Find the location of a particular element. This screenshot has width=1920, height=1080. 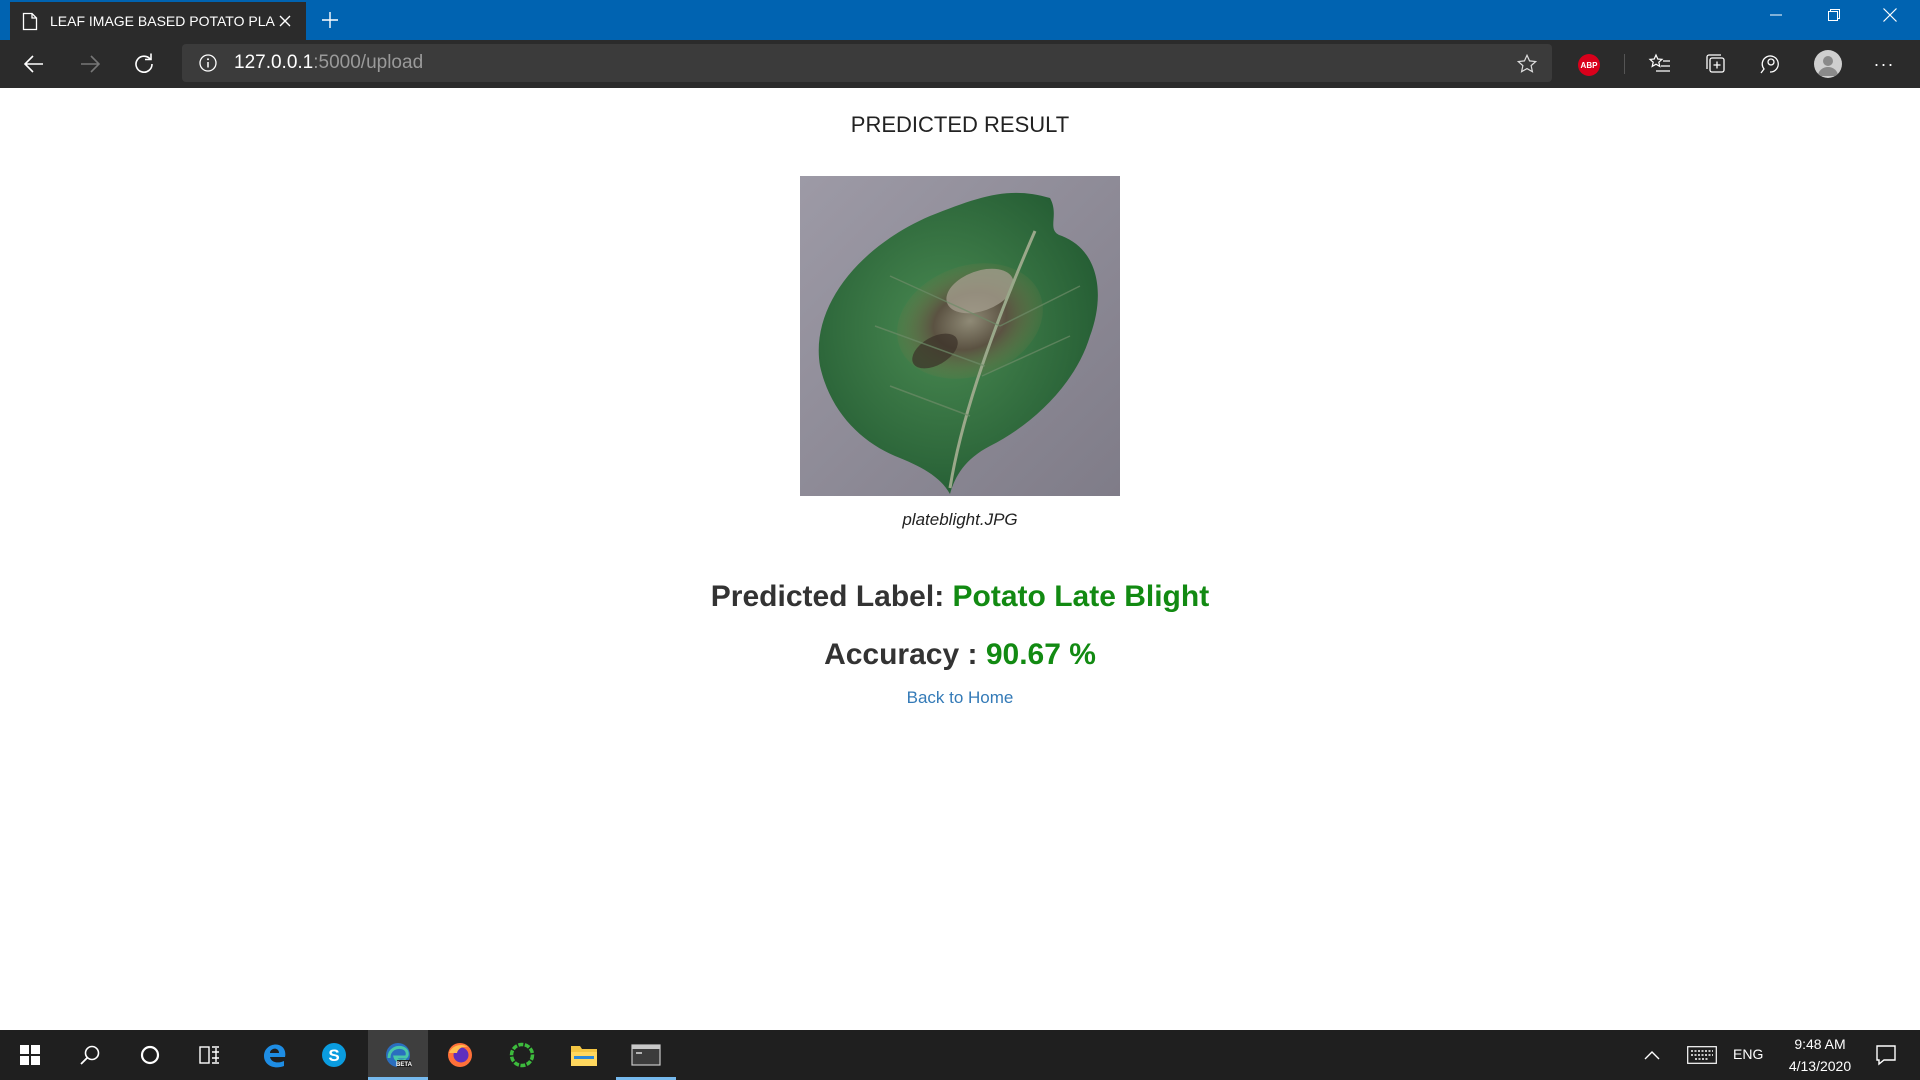

more-options-icon: ··· is located at coordinates (1884, 64).